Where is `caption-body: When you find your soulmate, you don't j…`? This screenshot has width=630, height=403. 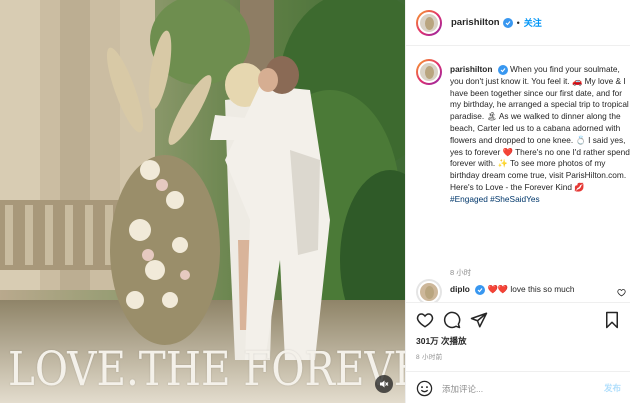 caption-body: When you find your soulmate, you don't j… is located at coordinates (540, 128).